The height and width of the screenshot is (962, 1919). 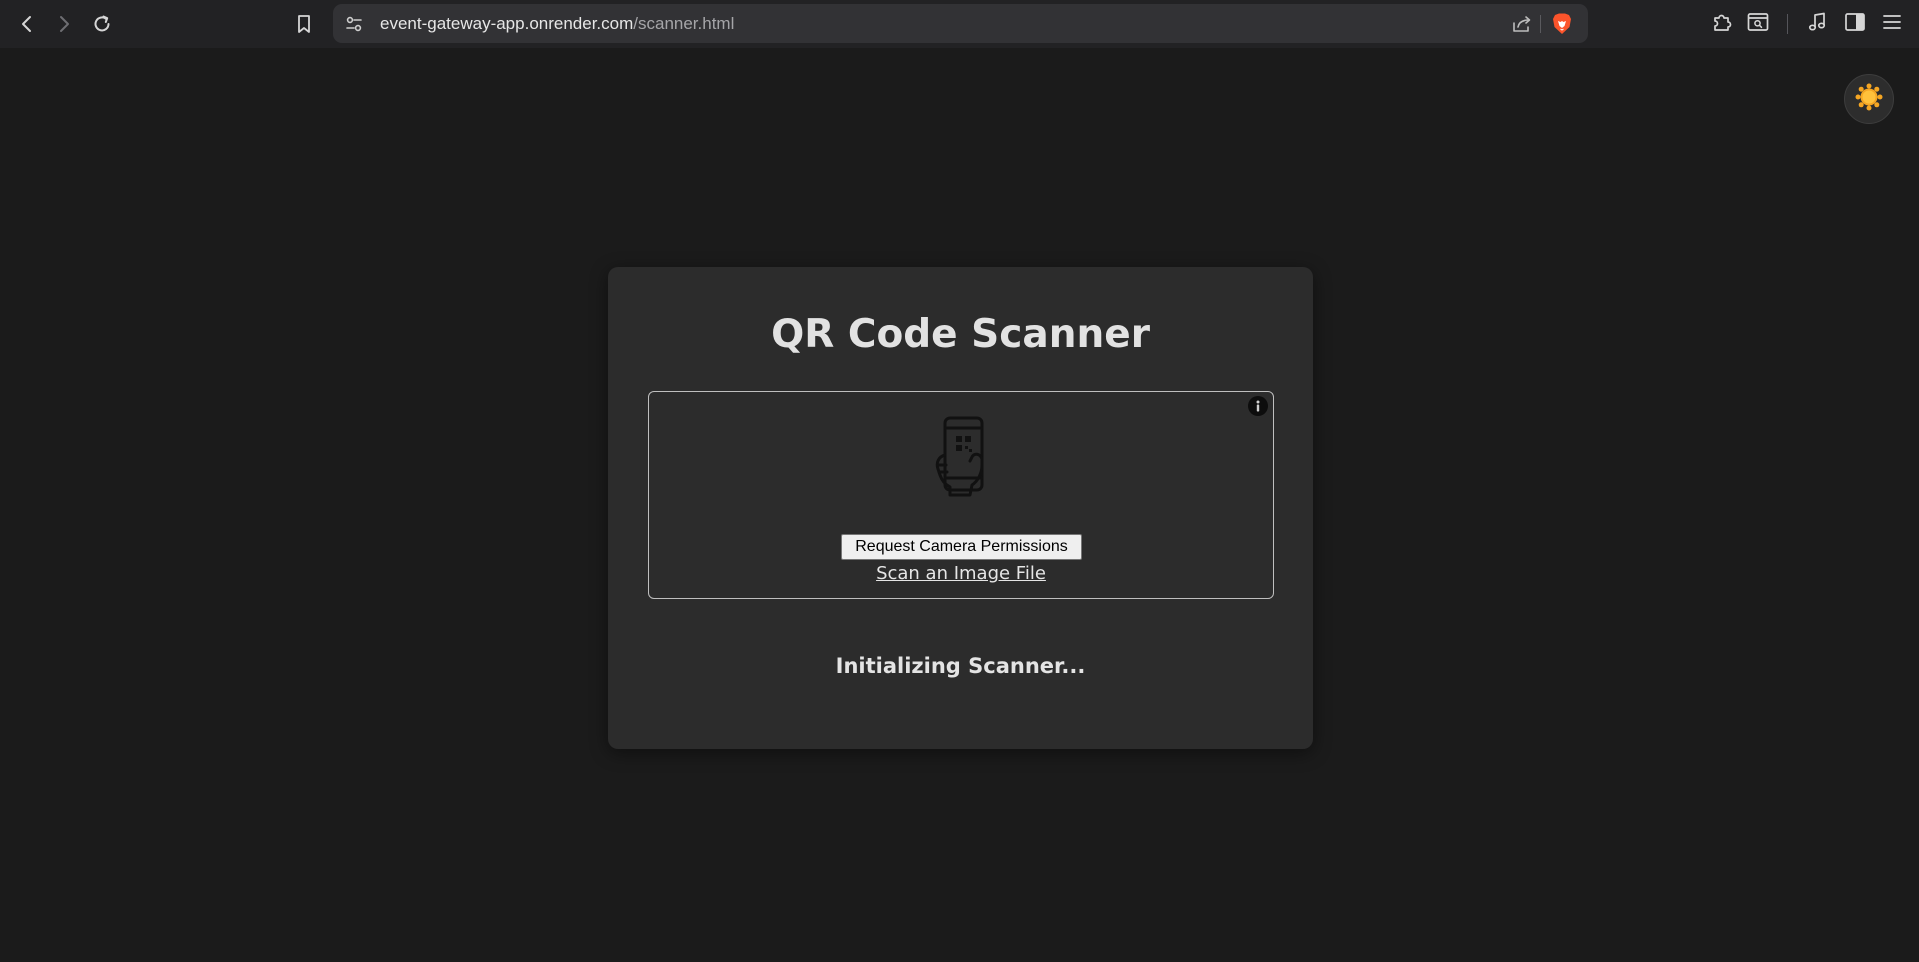 I want to click on bookmark-button, so click(x=304, y=24).